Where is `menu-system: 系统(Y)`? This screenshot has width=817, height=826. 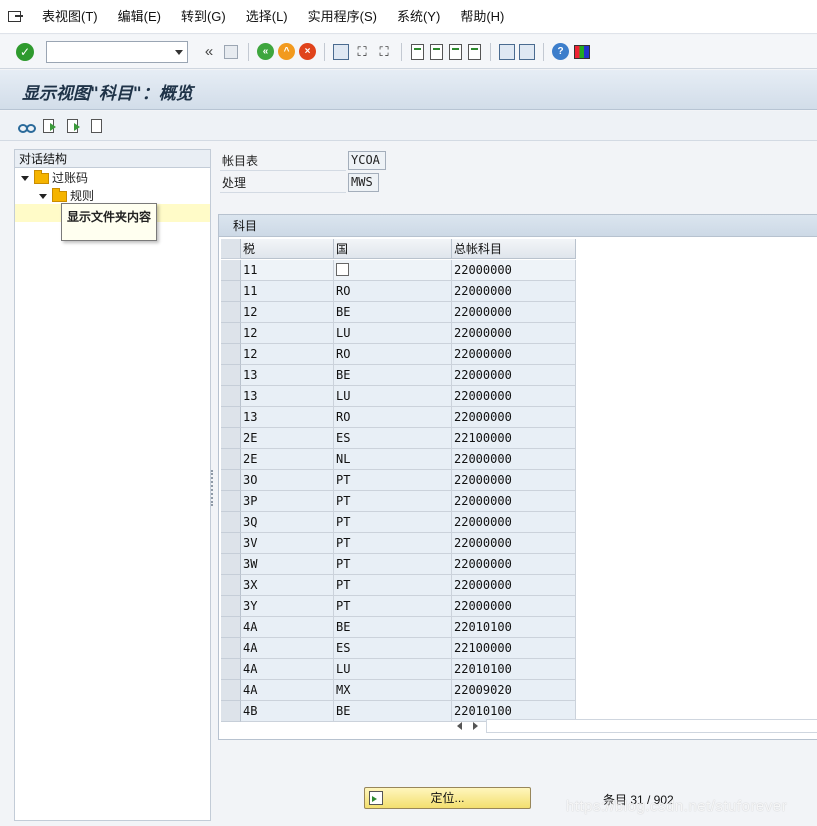
menu-system: 系统(Y) is located at coordinates (418, 17).